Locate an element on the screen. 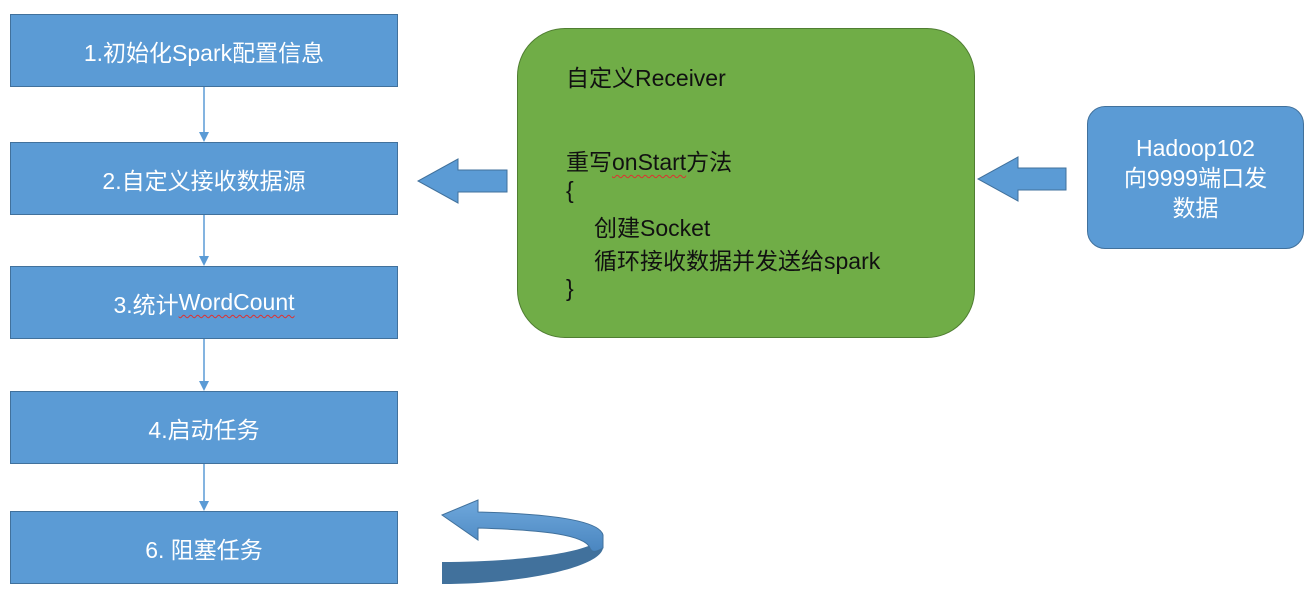 The image size is (1313, 595). block-arrow-receiver-to-step2 is located at coordinates (462, 181).